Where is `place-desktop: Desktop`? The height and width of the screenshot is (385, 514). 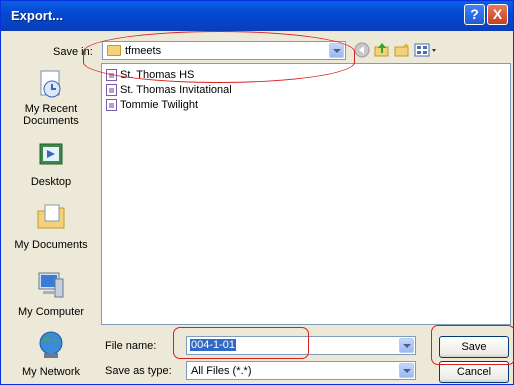
place-desktop: Desktop is located at coordinates (51, 164).